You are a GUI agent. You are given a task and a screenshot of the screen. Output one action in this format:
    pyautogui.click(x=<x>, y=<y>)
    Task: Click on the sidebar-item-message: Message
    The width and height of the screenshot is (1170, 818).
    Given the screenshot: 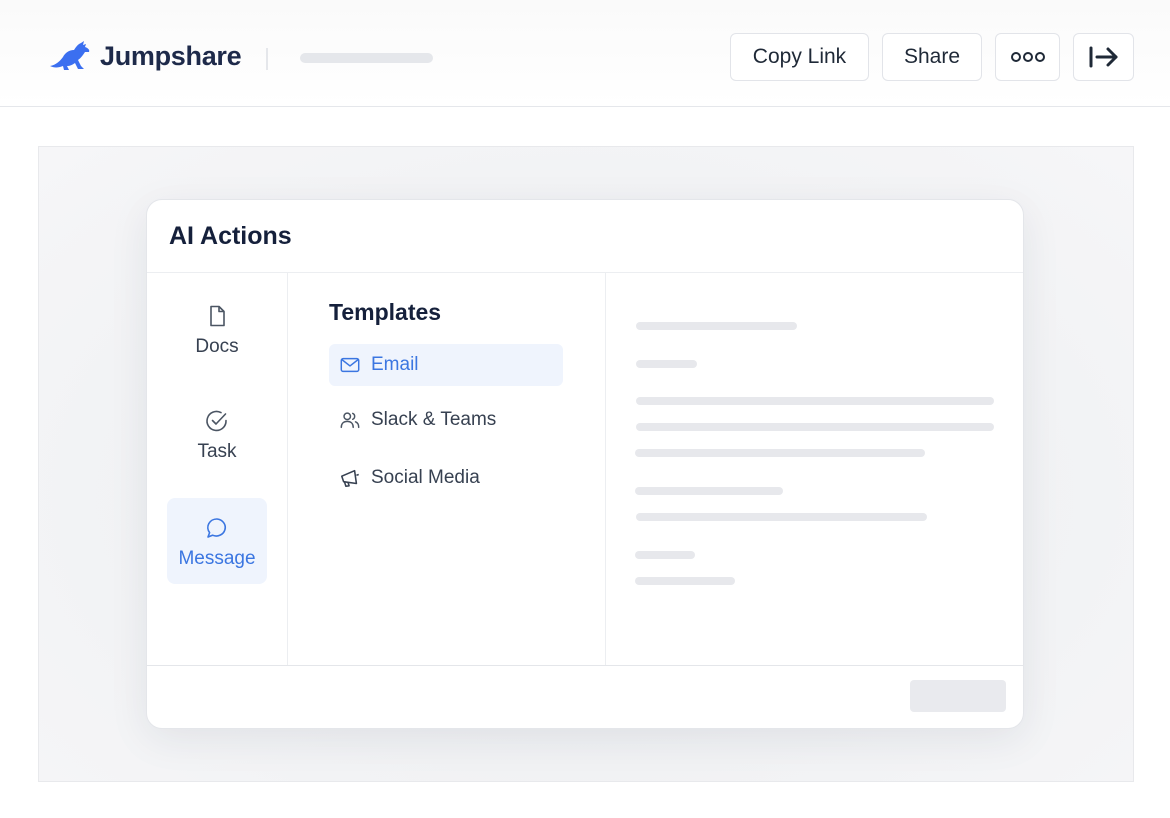 What is the action you would take?
    pyautogui.click(x=217, y=541)
    